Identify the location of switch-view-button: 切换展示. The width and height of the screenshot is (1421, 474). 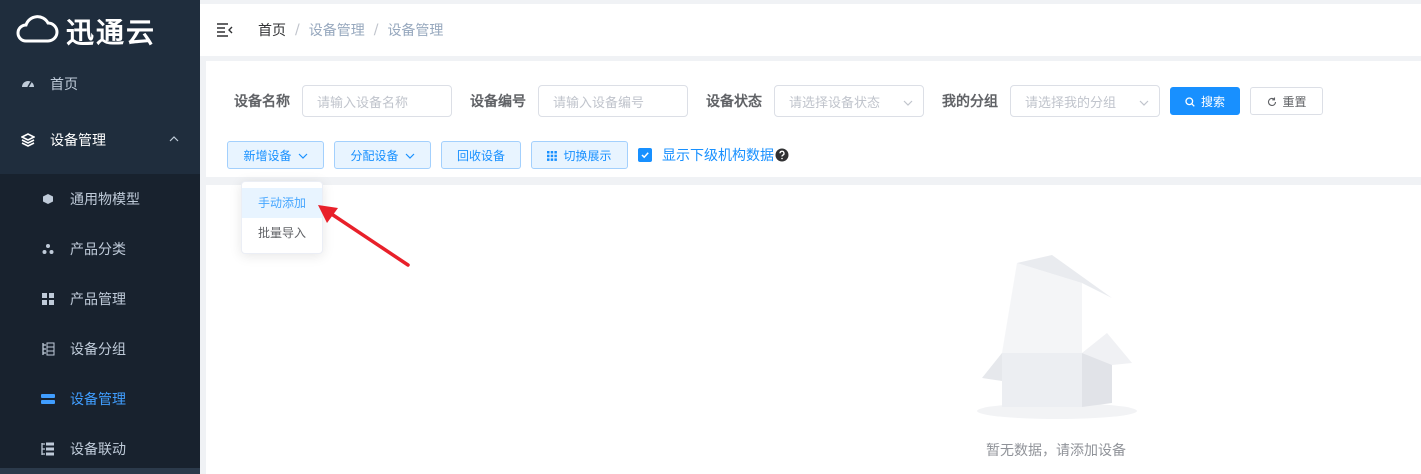
(579, 155).